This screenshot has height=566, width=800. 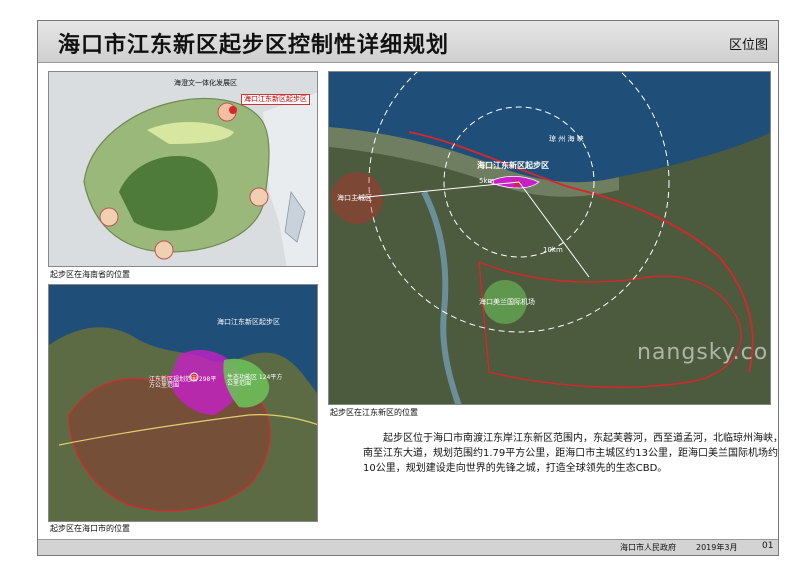 I want to click on new-area-label: 海口江东新区起步区, so click(x=248, y=322).